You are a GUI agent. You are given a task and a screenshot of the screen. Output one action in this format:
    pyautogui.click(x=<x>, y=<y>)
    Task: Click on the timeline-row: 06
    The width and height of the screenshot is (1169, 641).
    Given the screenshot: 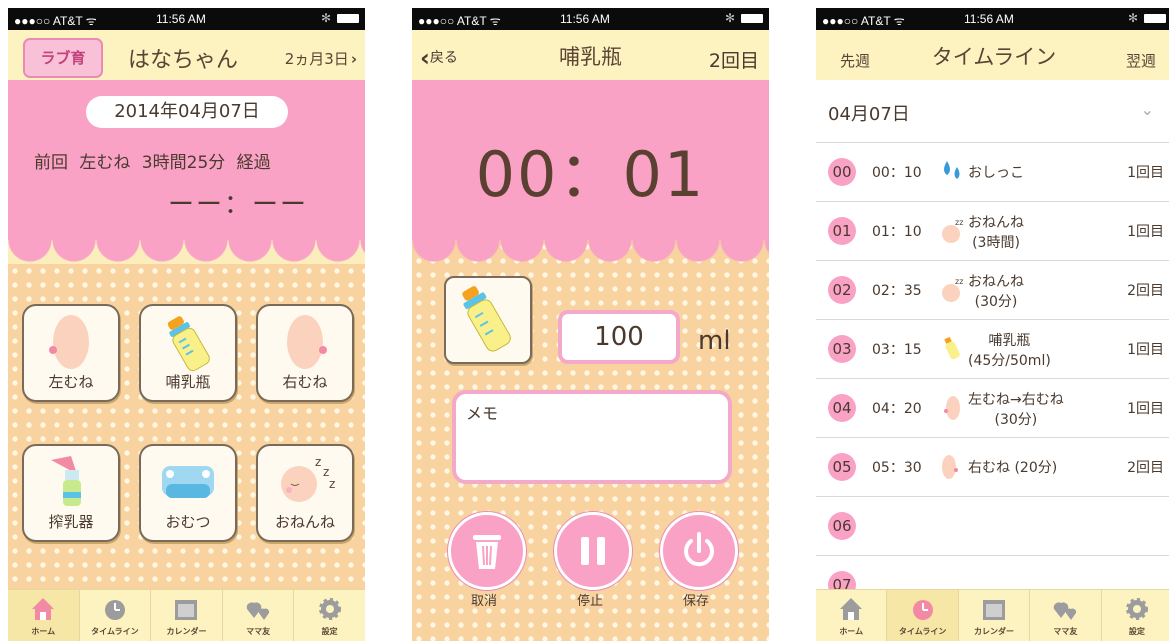 What is the action you would take?
    pyautogui.click(x=992, y=526)
    